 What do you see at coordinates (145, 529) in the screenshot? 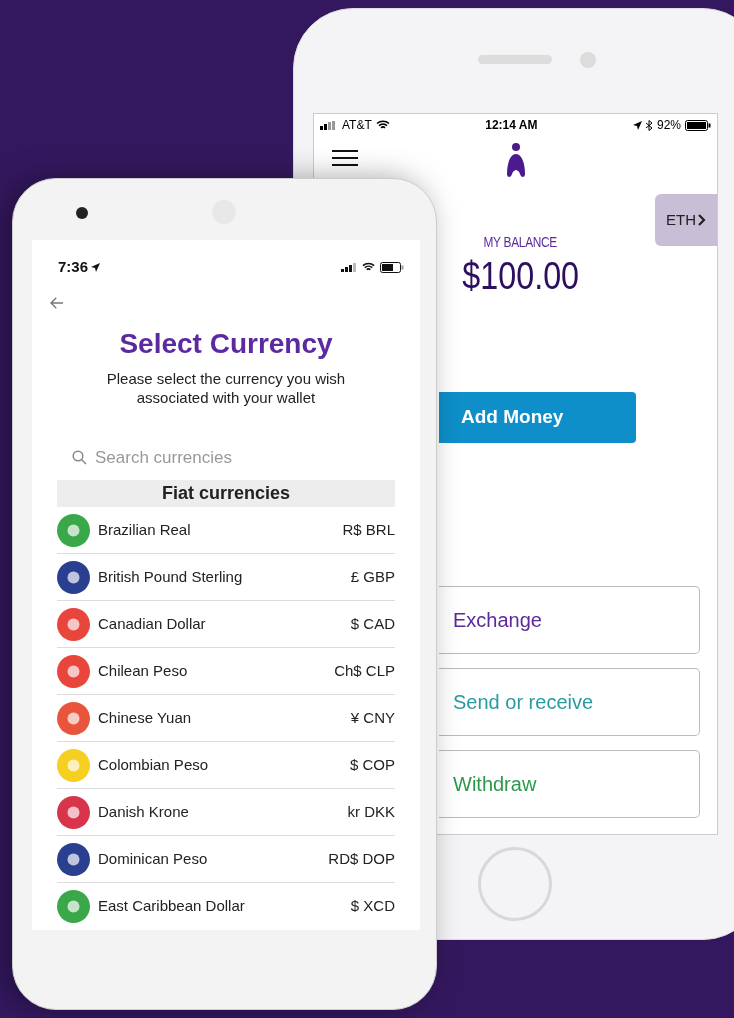
I see `currency-name: Brazilian Real` at bounding box center [145, 529].